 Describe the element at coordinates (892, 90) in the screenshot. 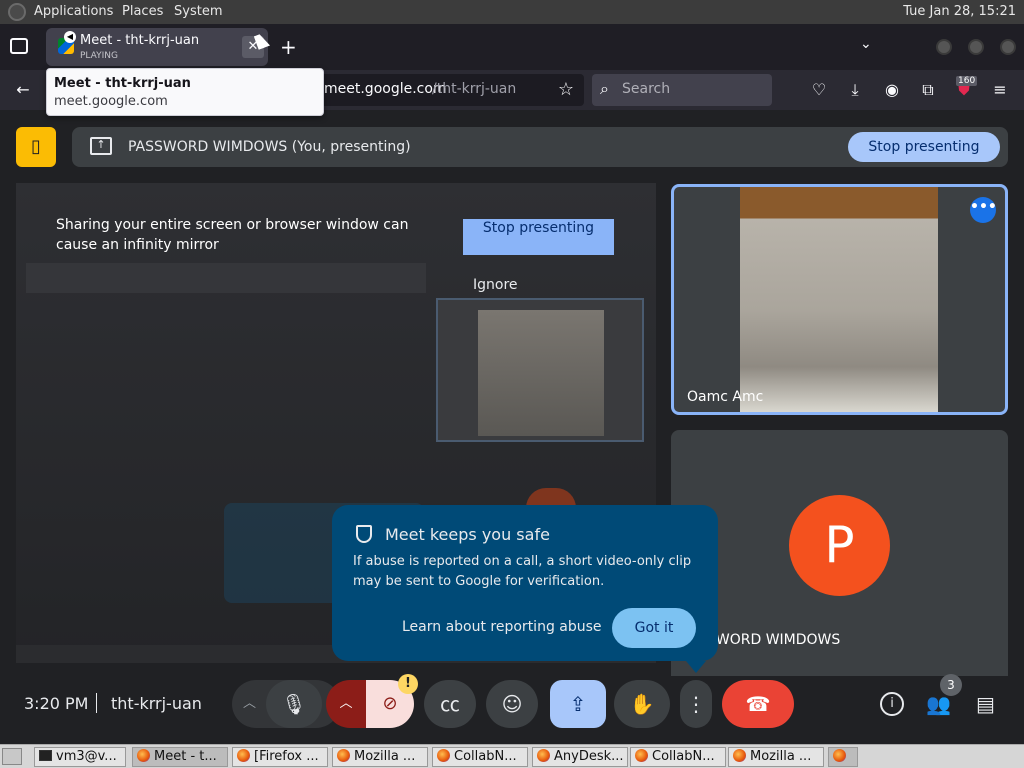

I see `account-icon: ◉` at that location.